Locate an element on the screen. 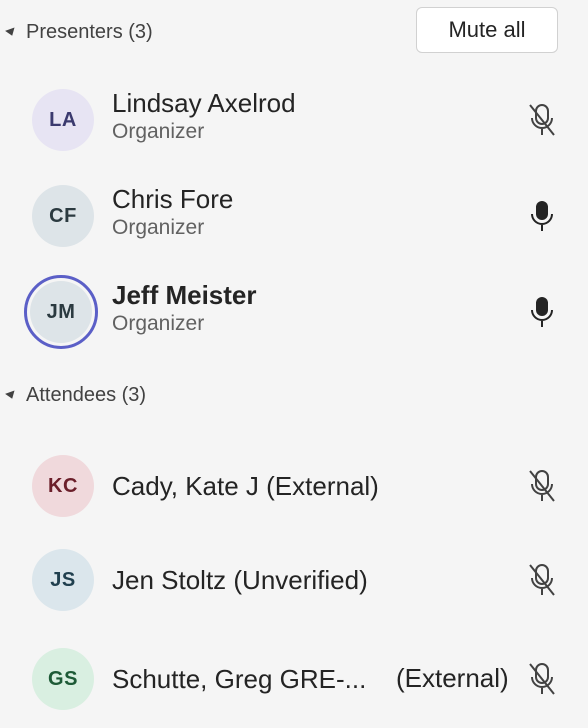 The width and height of the screenshot is (588, 728). mute-all-button: Mute all is located at coordinates (487, 30).